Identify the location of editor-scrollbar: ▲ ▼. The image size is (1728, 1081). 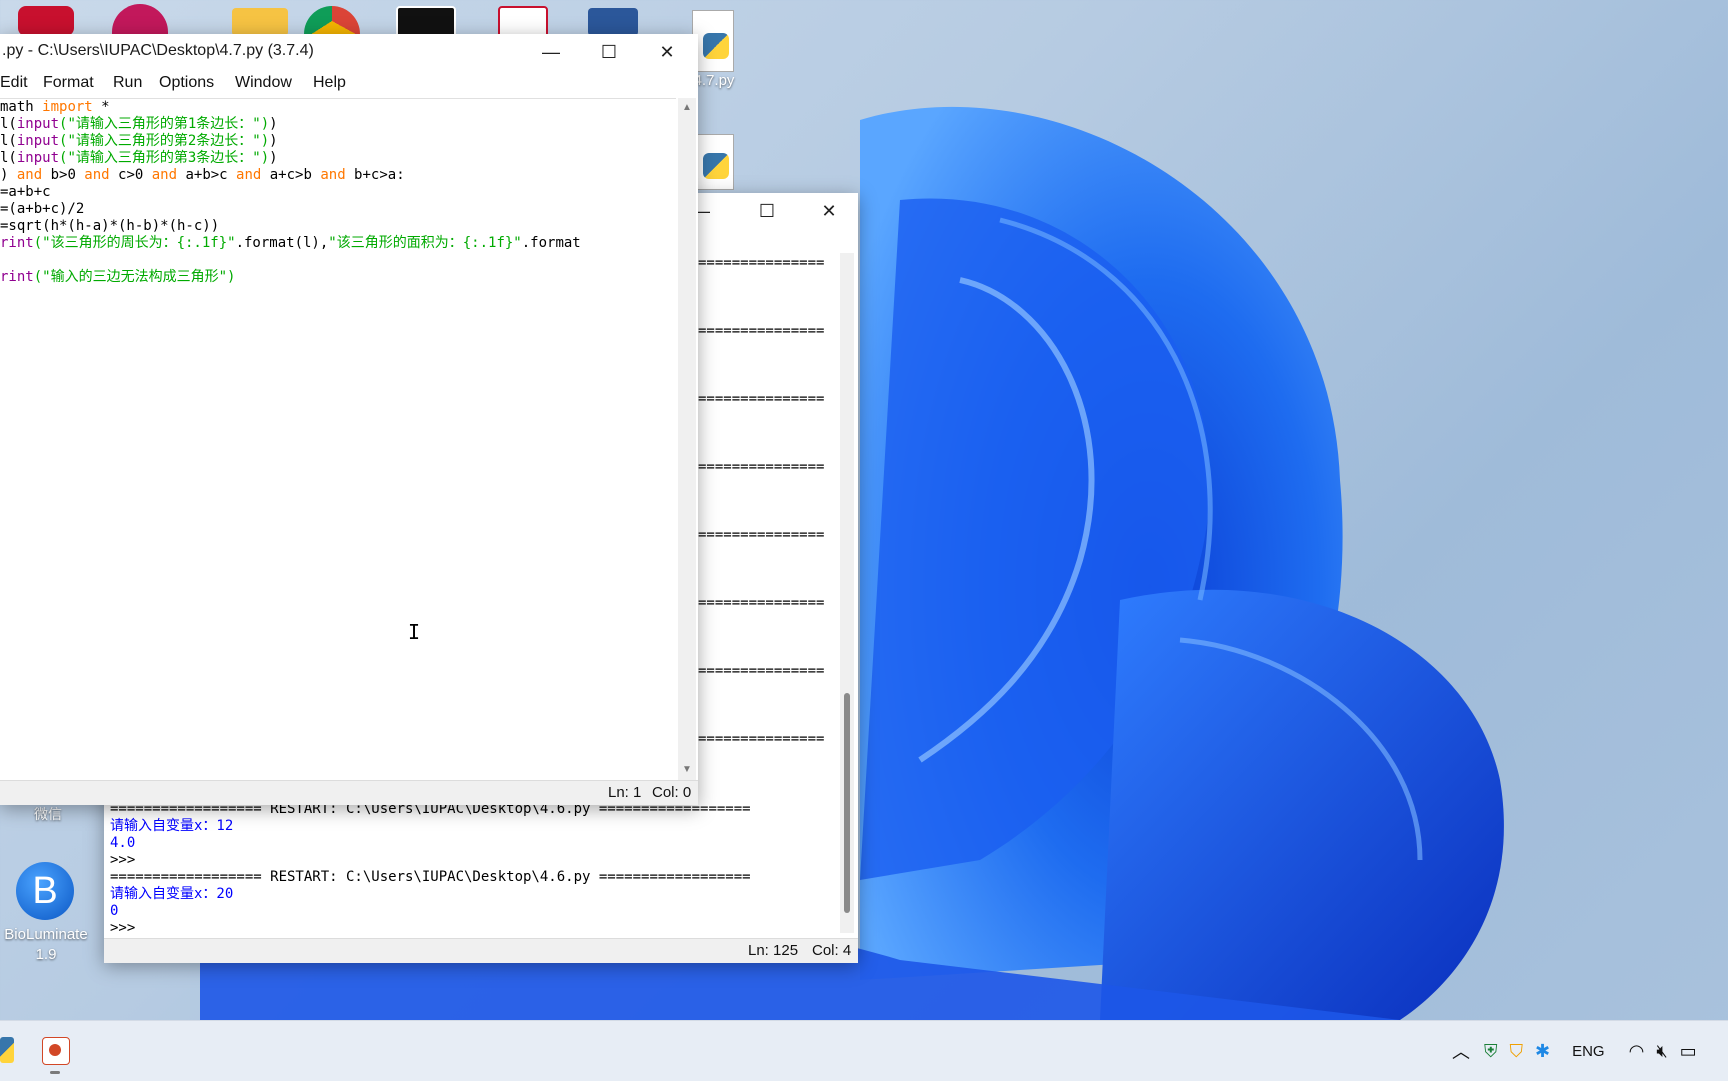
(687, 439).